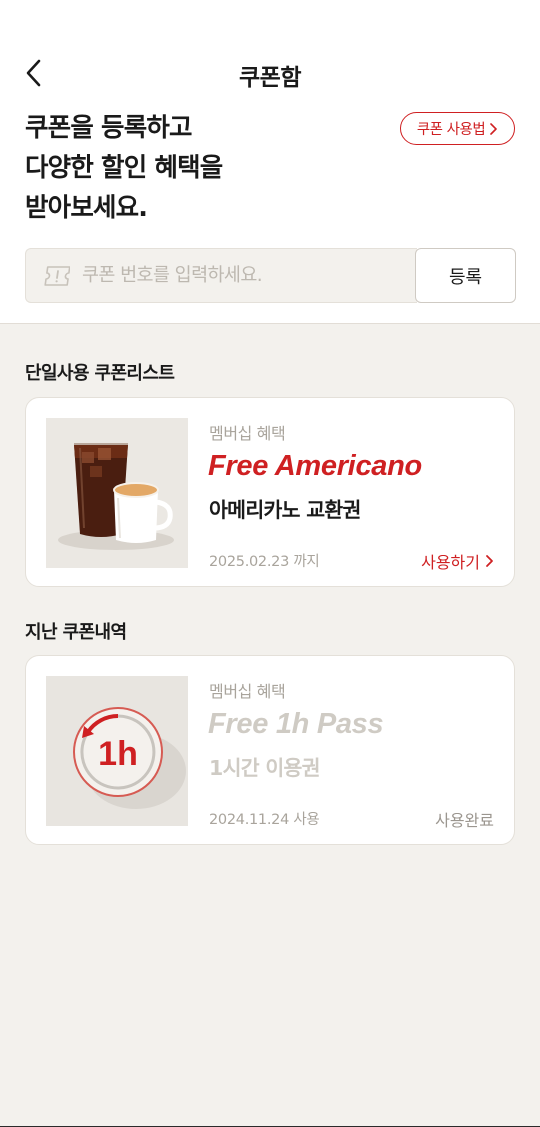 This screenshot has height=1127, width=540. Describe the element at coordinates (315, 466) in the screenshot. I see `coupon-promo-title: Free Americano` at that location.